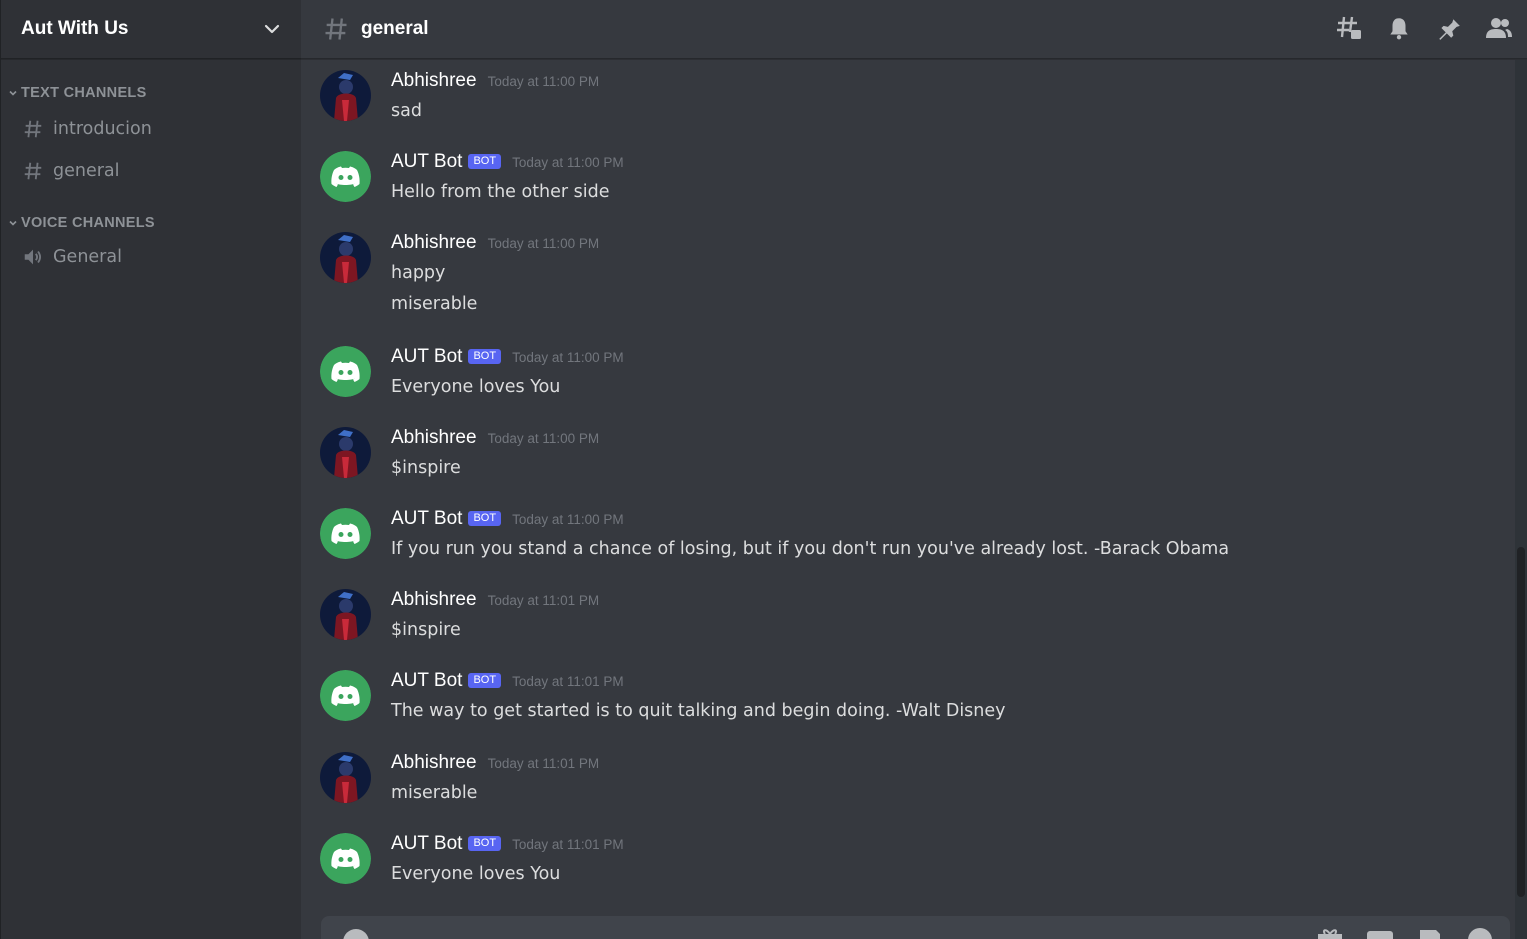  I want to click on pin-icon, so click(1449, 28).